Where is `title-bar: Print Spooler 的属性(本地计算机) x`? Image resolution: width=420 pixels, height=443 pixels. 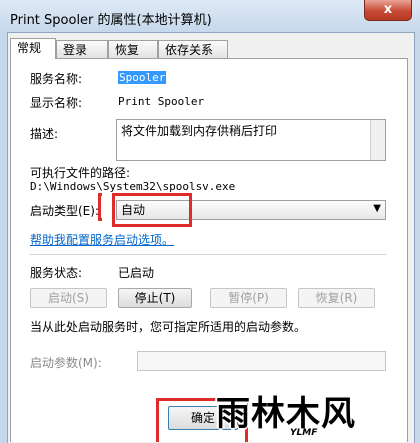 title-bar: Print Spooler 的属性(本地计算机) x is located at coordinates (210, 16).